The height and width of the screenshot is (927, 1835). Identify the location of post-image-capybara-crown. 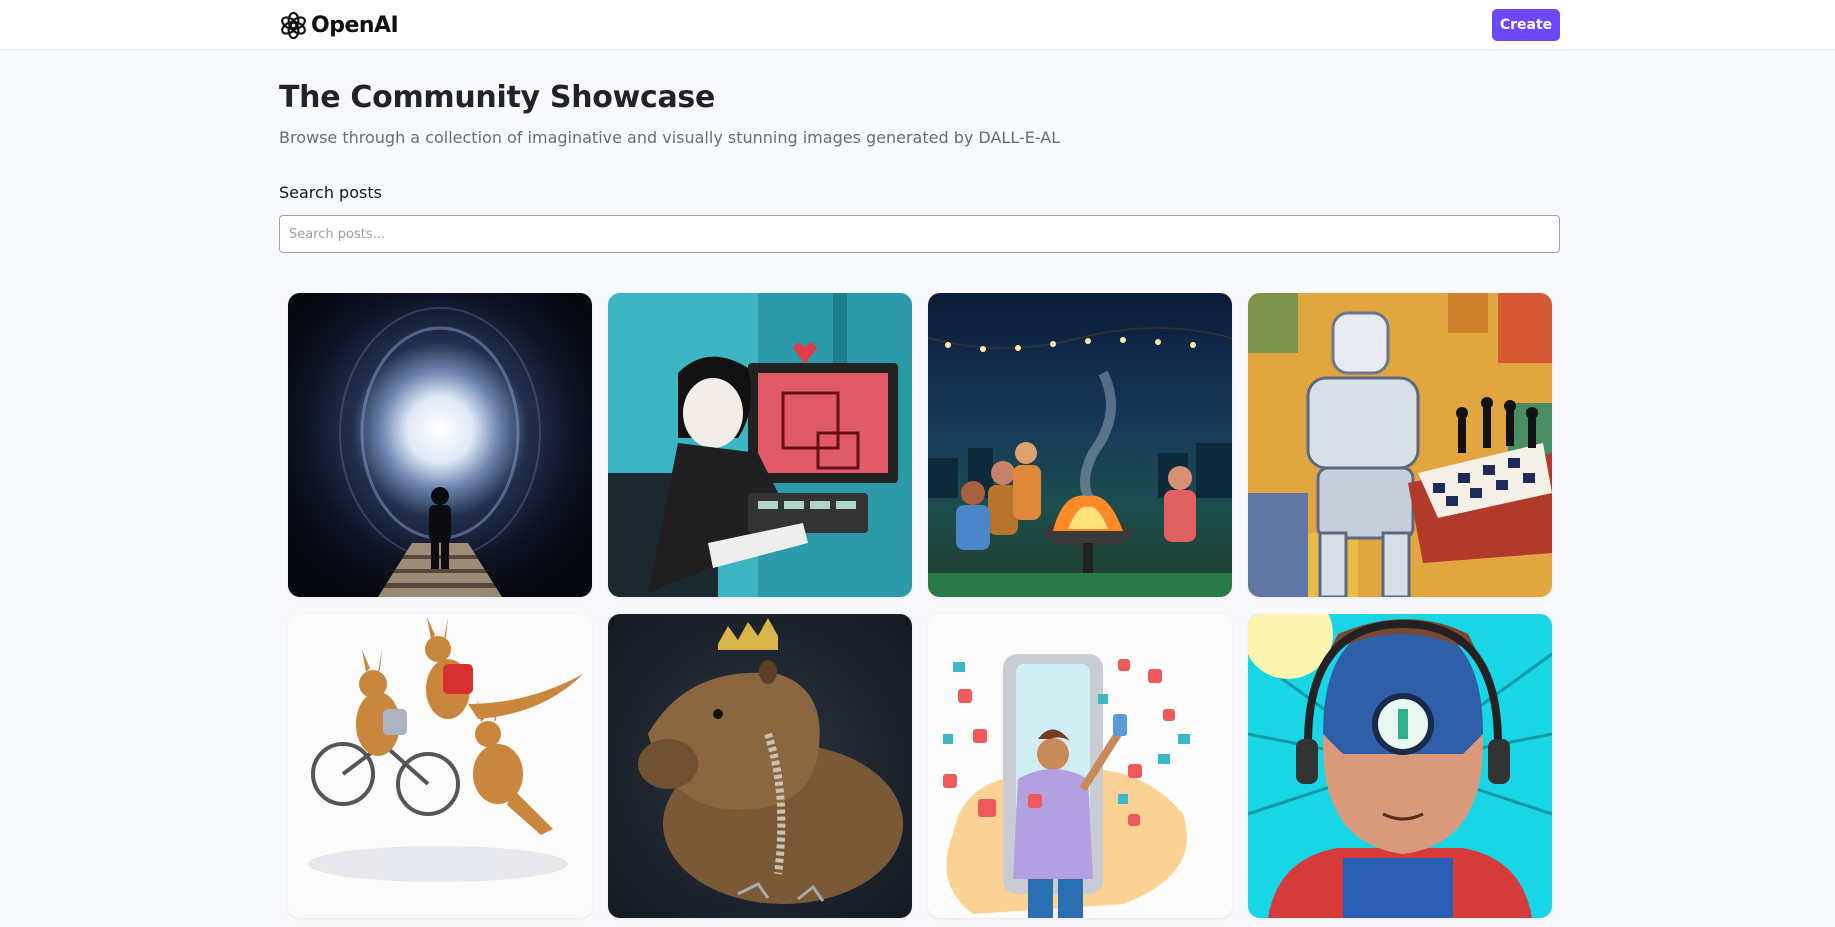
(760, 766).